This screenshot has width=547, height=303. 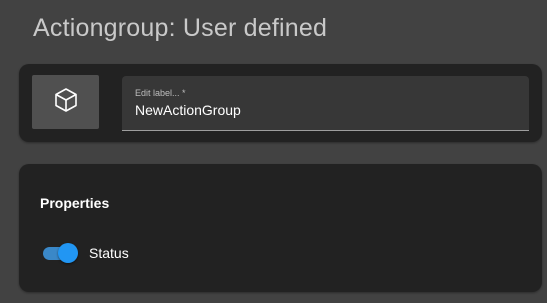 I want to click on status-toggle, so click(x=60, y=253).